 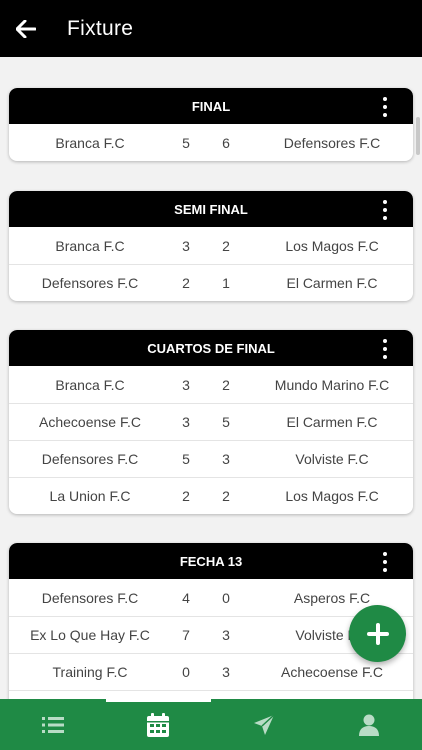 What do you see at coordinates (100, 28) in the screenshot?
I see `page-title: Fixture` at bounding box center [100, 28].